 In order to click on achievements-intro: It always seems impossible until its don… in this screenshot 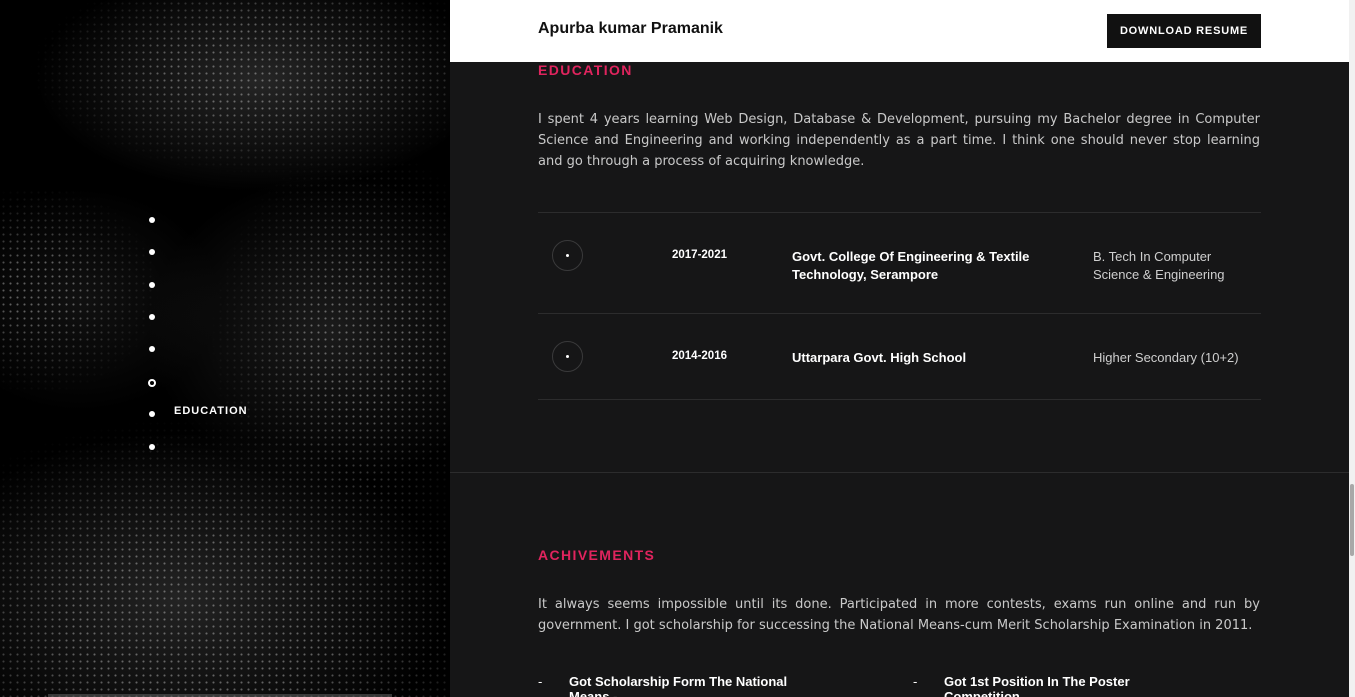, I will do `click(899, 615)`.